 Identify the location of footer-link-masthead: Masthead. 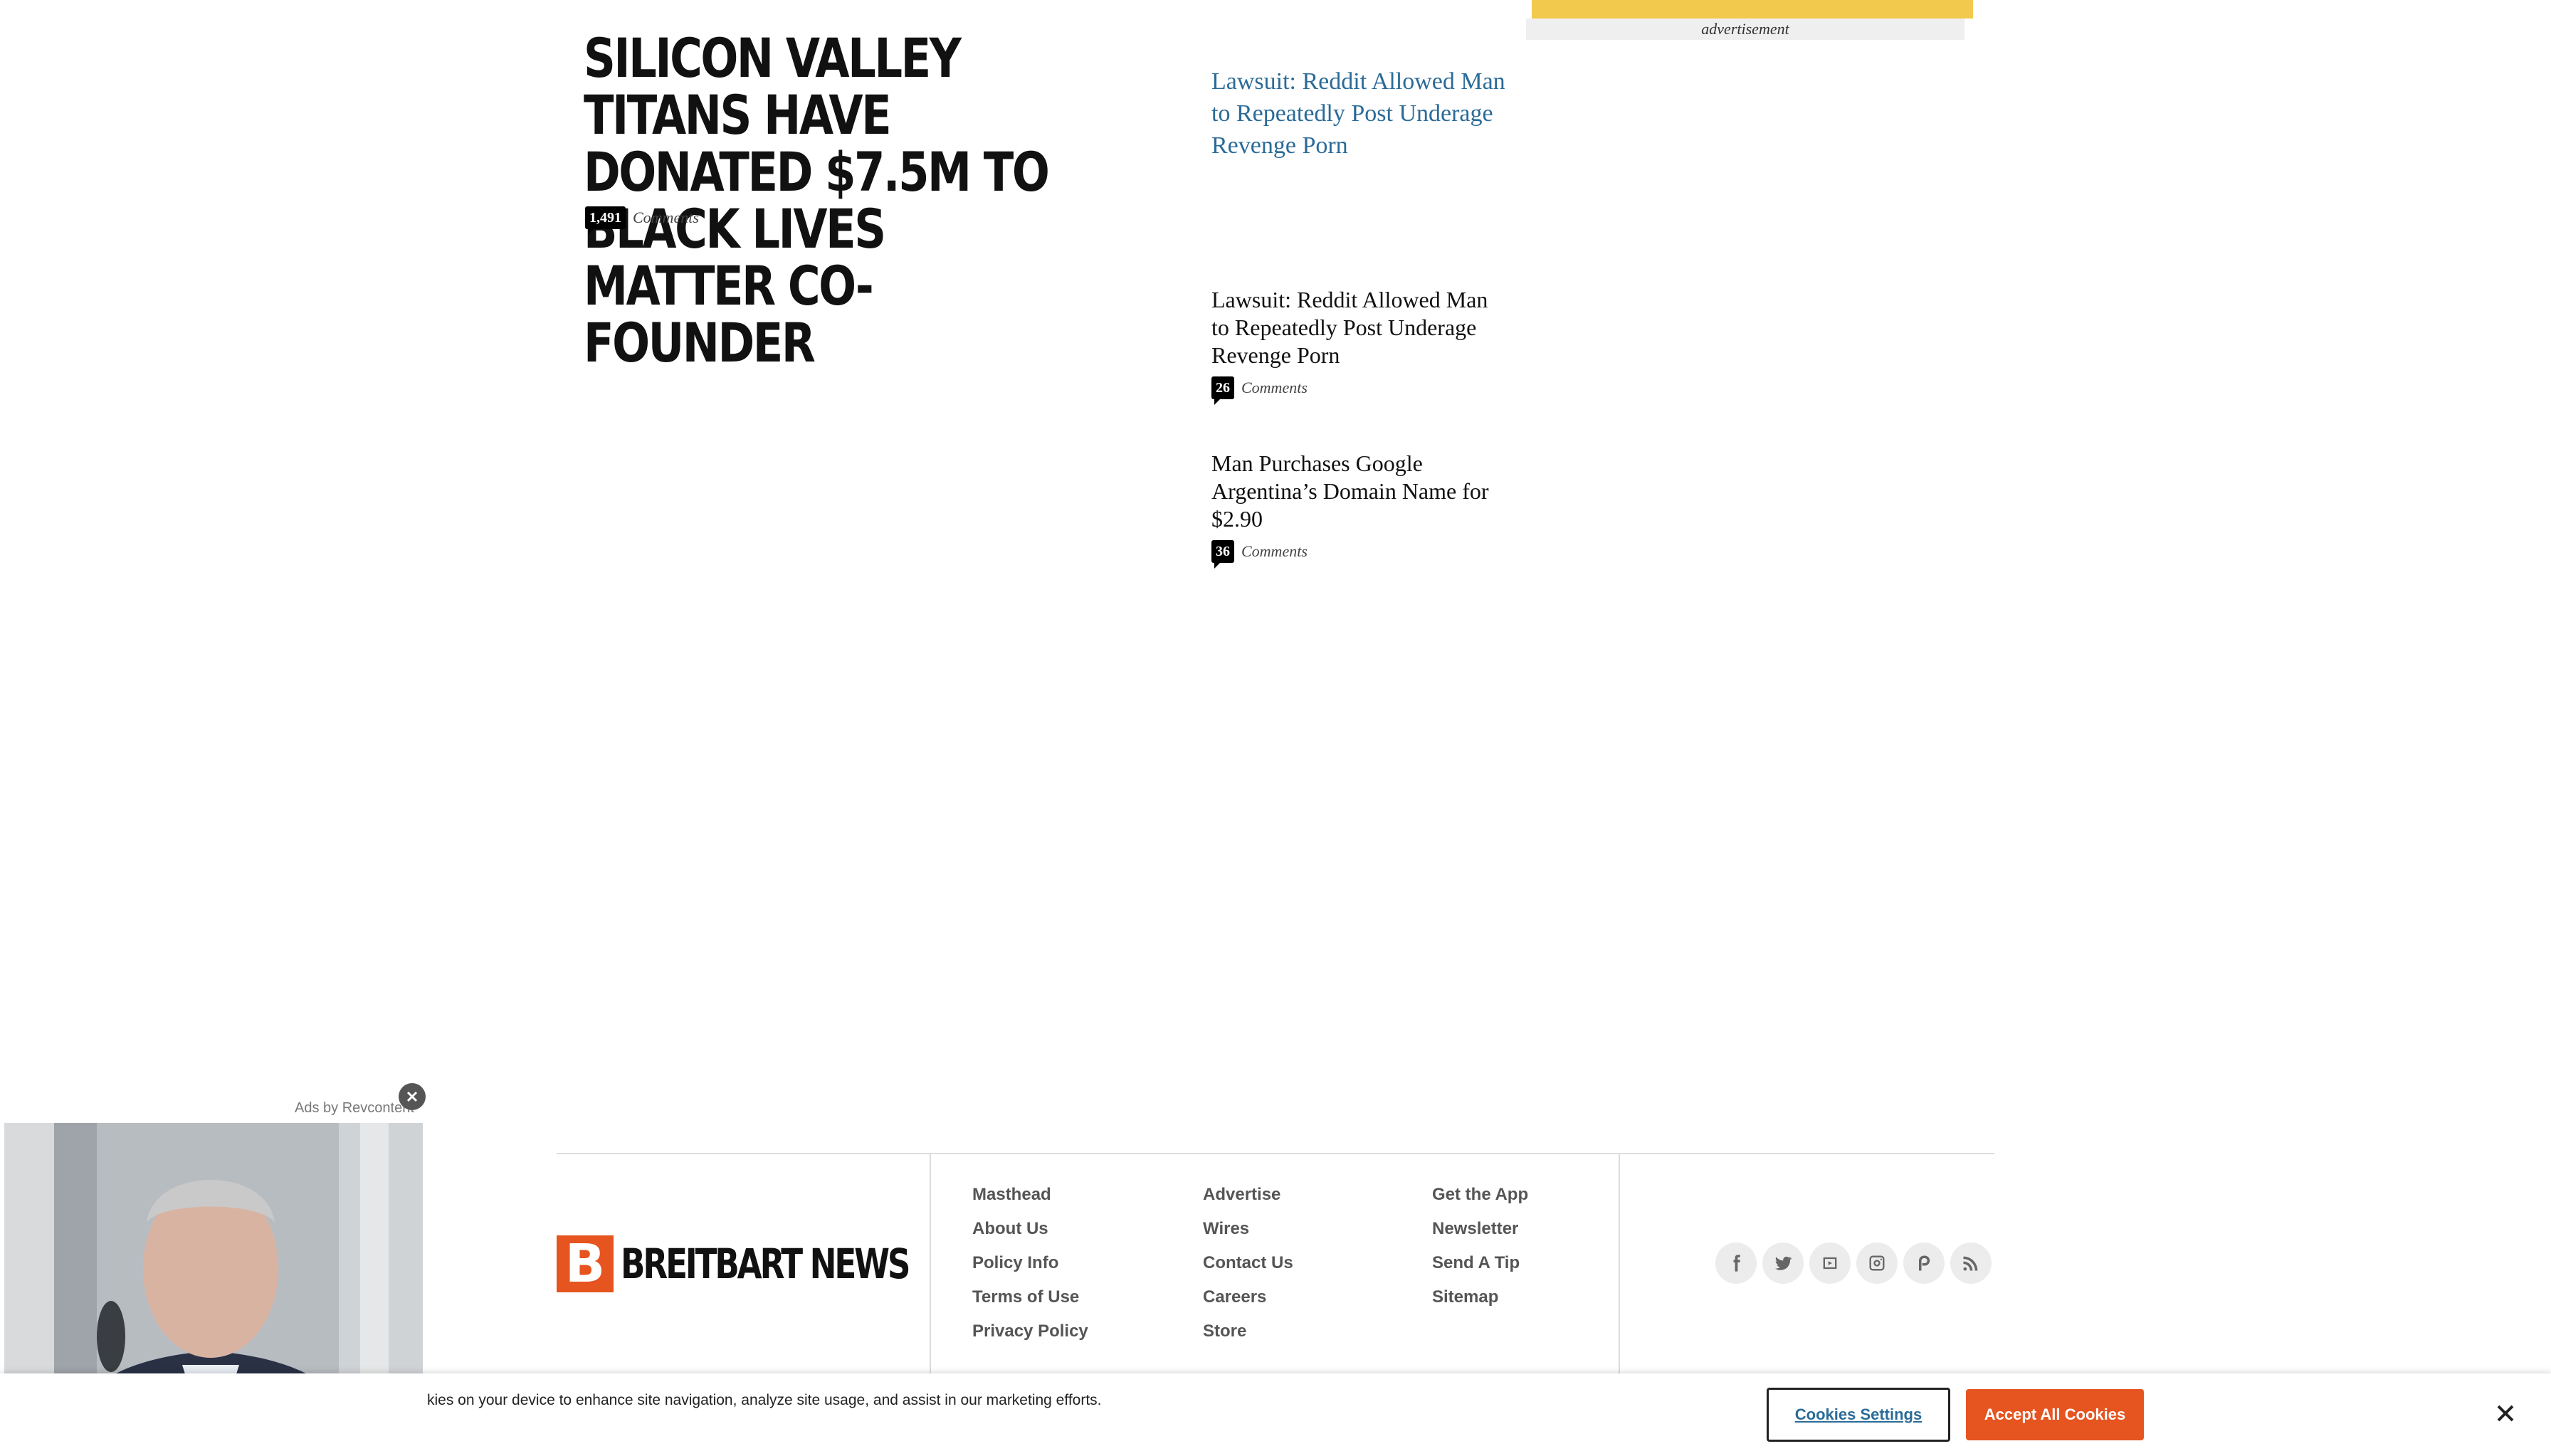
(1030, 1195).